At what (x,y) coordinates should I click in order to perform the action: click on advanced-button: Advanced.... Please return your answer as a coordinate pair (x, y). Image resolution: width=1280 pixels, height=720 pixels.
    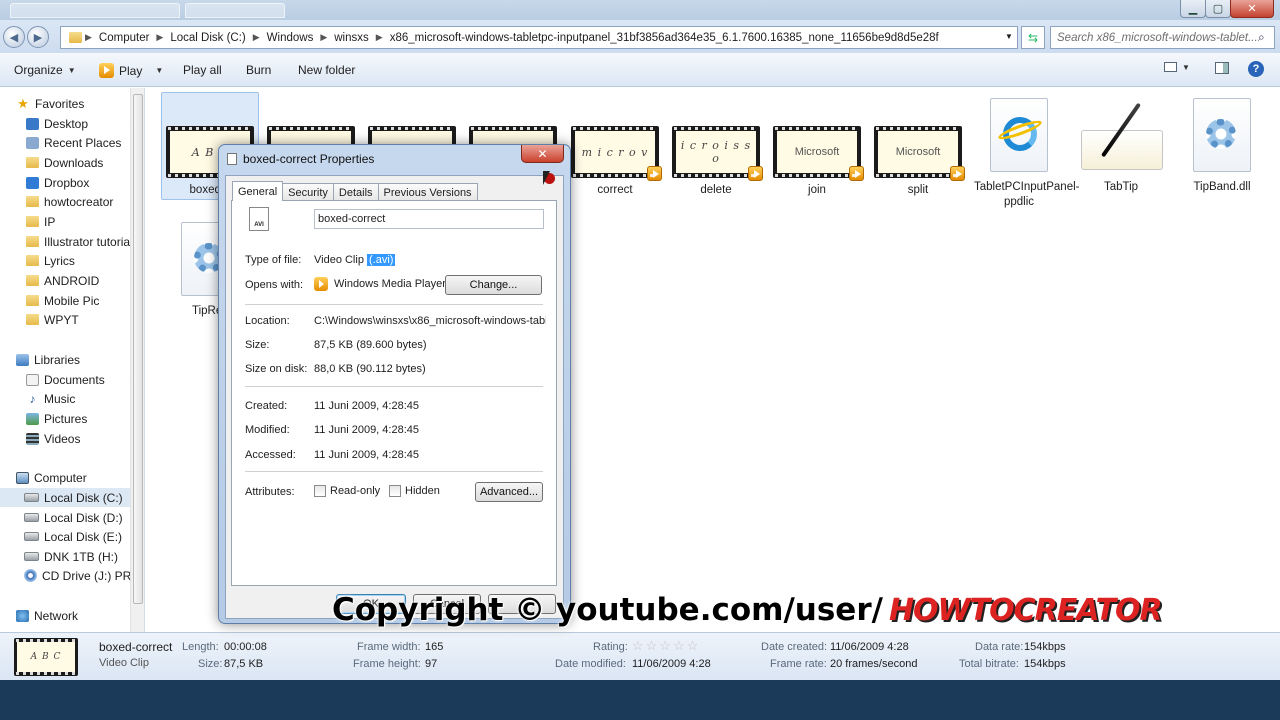
    Looking at the image, I should click on (509, 492).